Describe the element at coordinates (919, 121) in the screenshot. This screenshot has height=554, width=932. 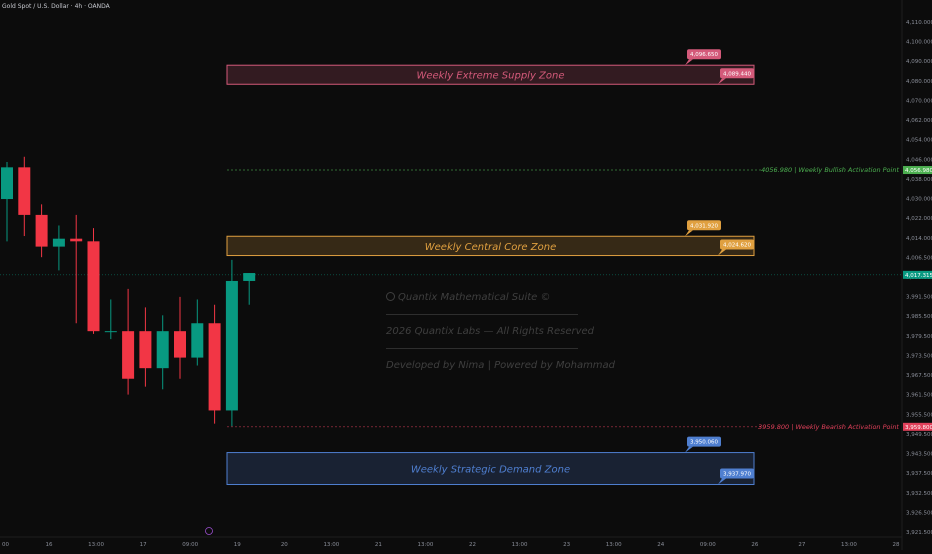
I see `y-tick-label: 4,062.000` at that location.